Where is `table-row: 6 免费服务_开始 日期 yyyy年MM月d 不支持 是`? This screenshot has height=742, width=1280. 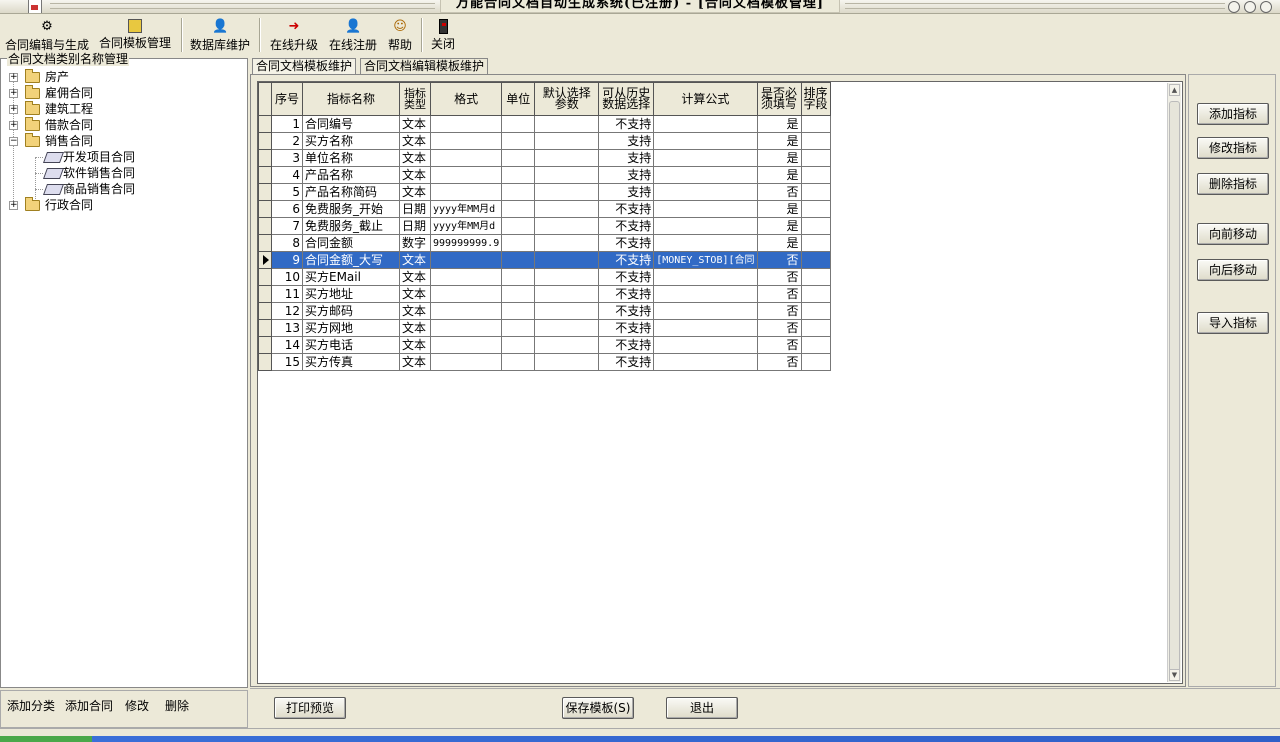
table-row: 6 免费服务_开始 日期 yyyy年MM月d 不支持 是 is located at coordinates (544, 209).